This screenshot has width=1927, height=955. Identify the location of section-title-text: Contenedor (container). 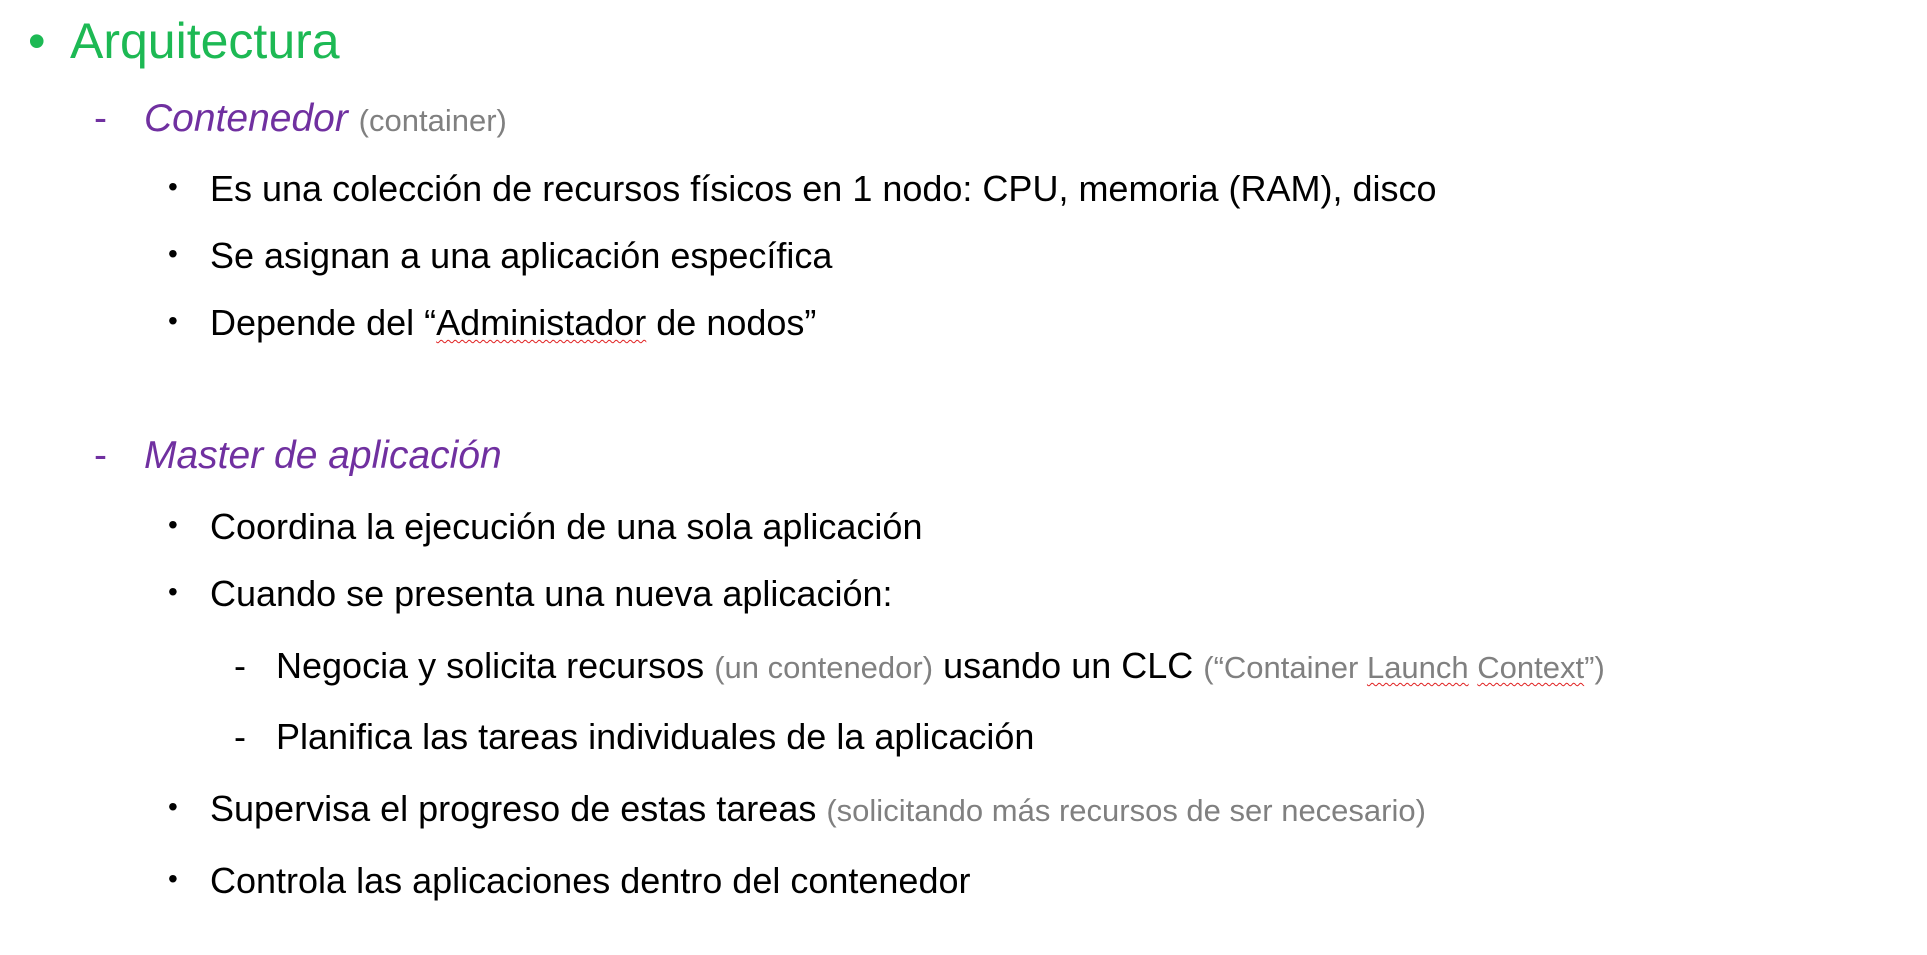
(325, 118).